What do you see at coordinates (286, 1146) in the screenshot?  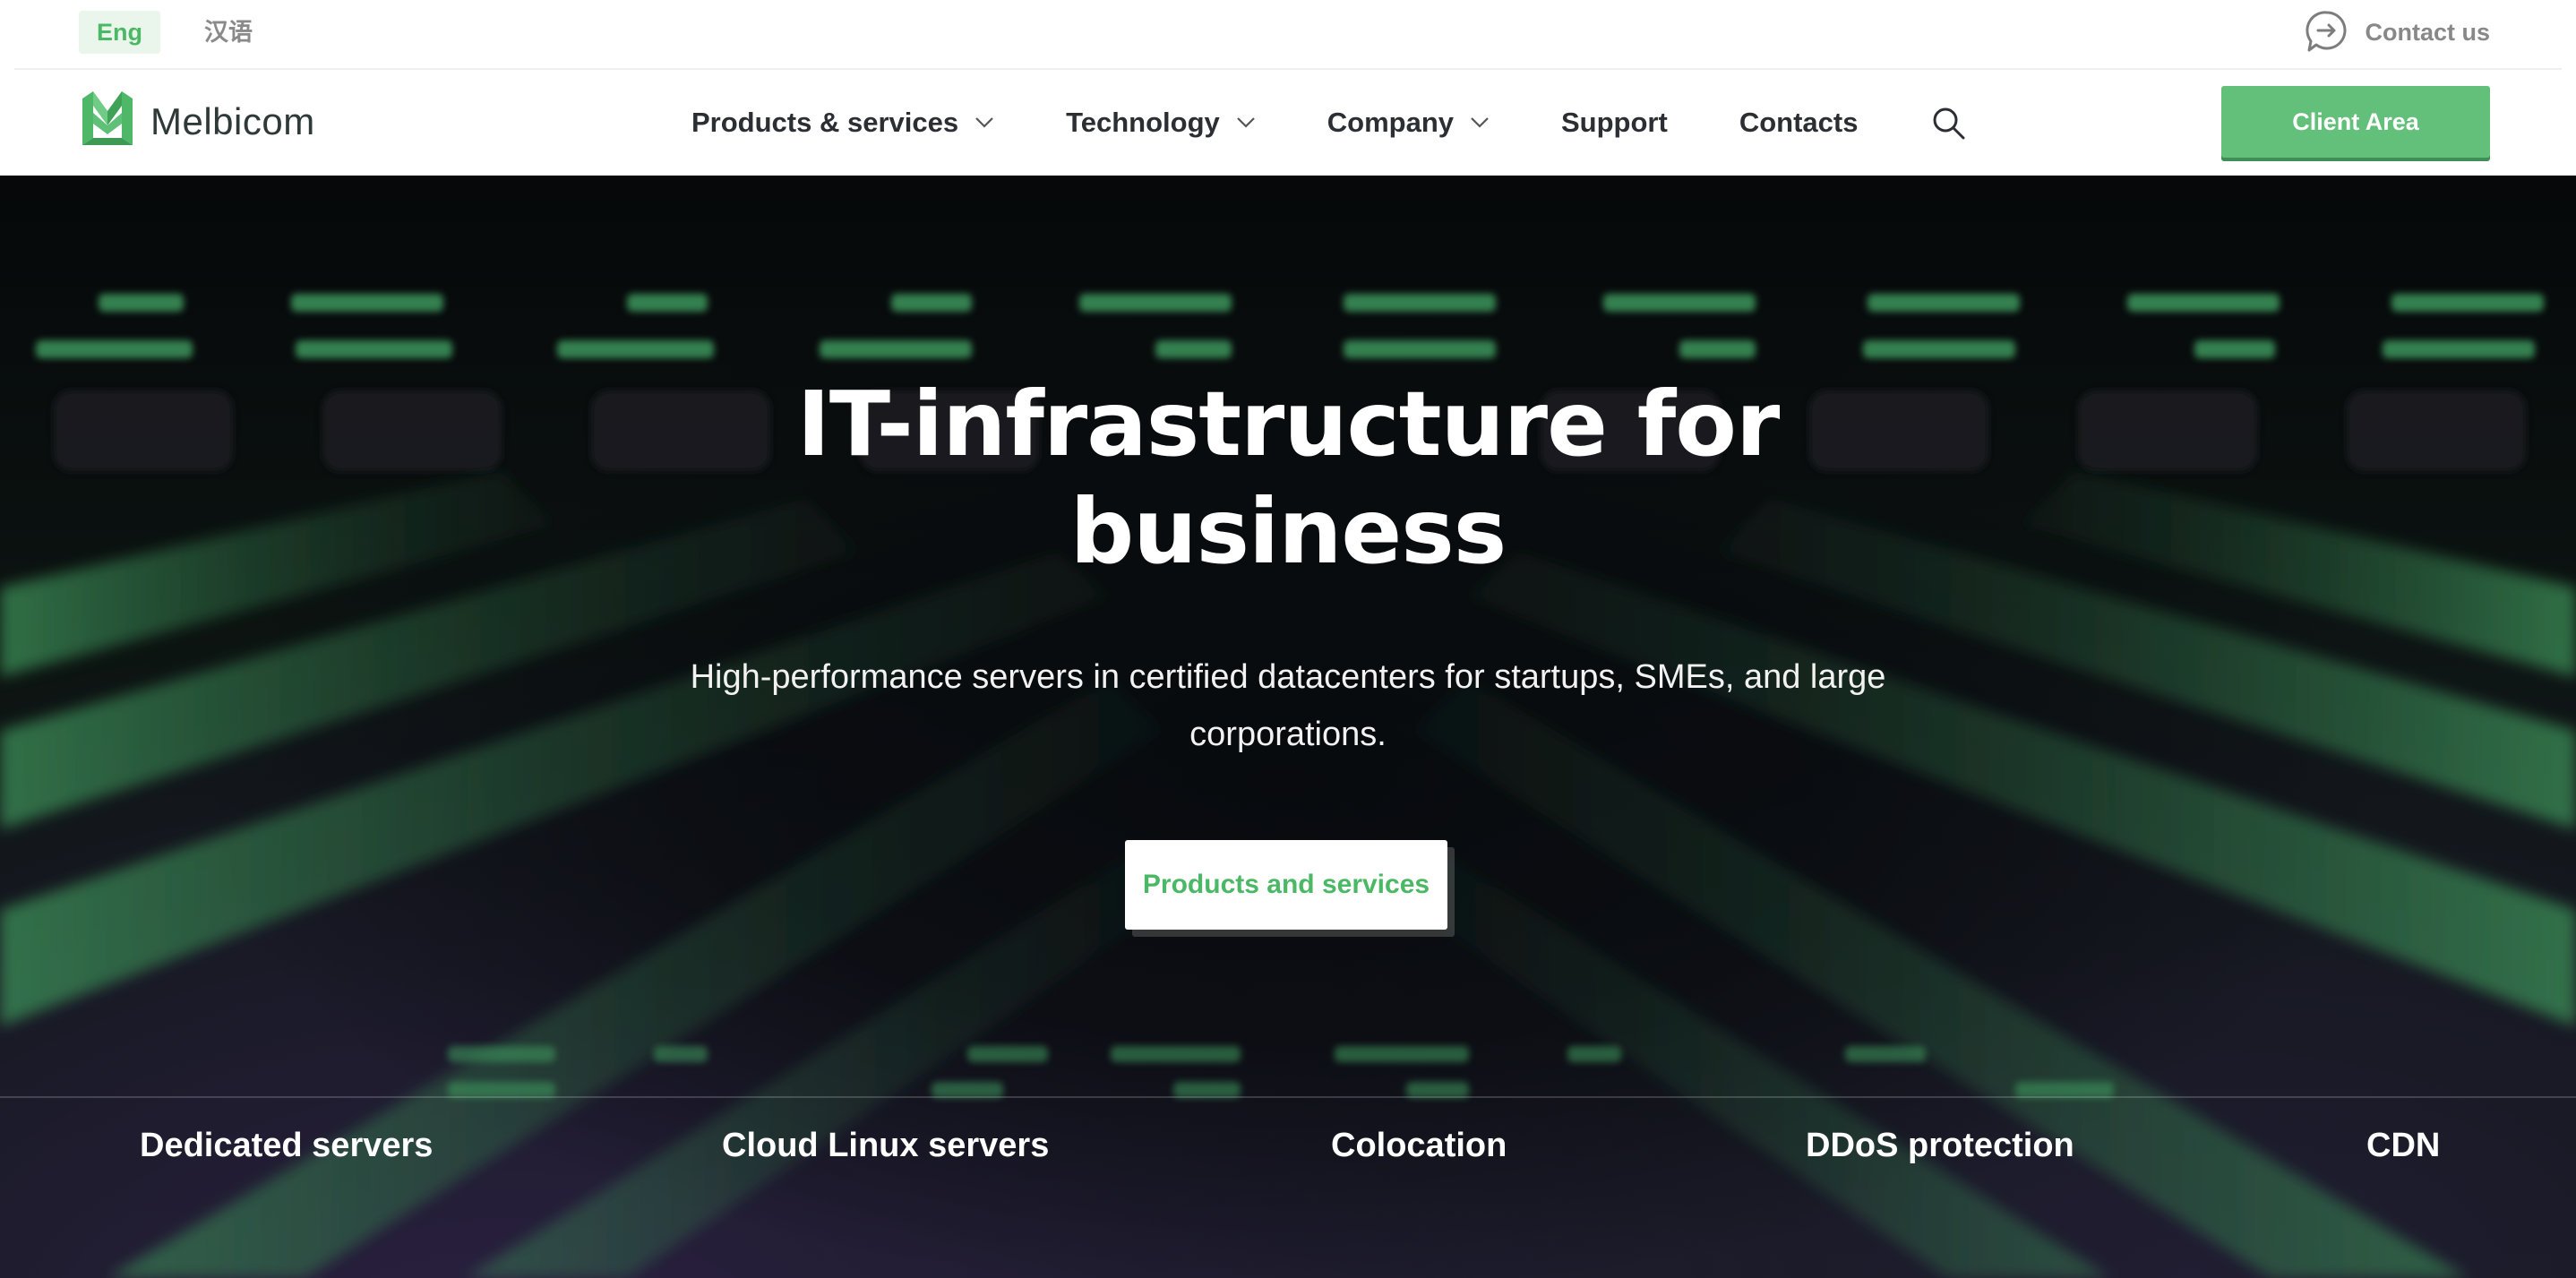 I see `service-dedicated-servers: Dedicated servers` at bounding box center [286, 1146].